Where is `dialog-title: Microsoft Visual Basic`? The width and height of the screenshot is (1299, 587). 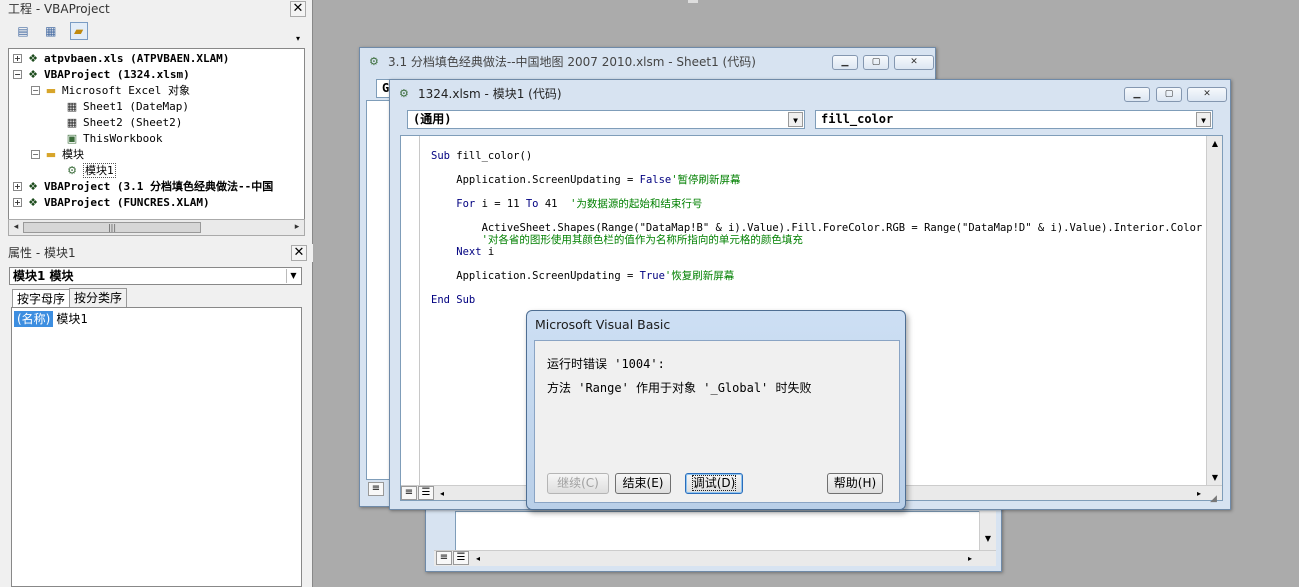
dialog-title: Microsoft Visual Basic is located at coordinates (603, 324).